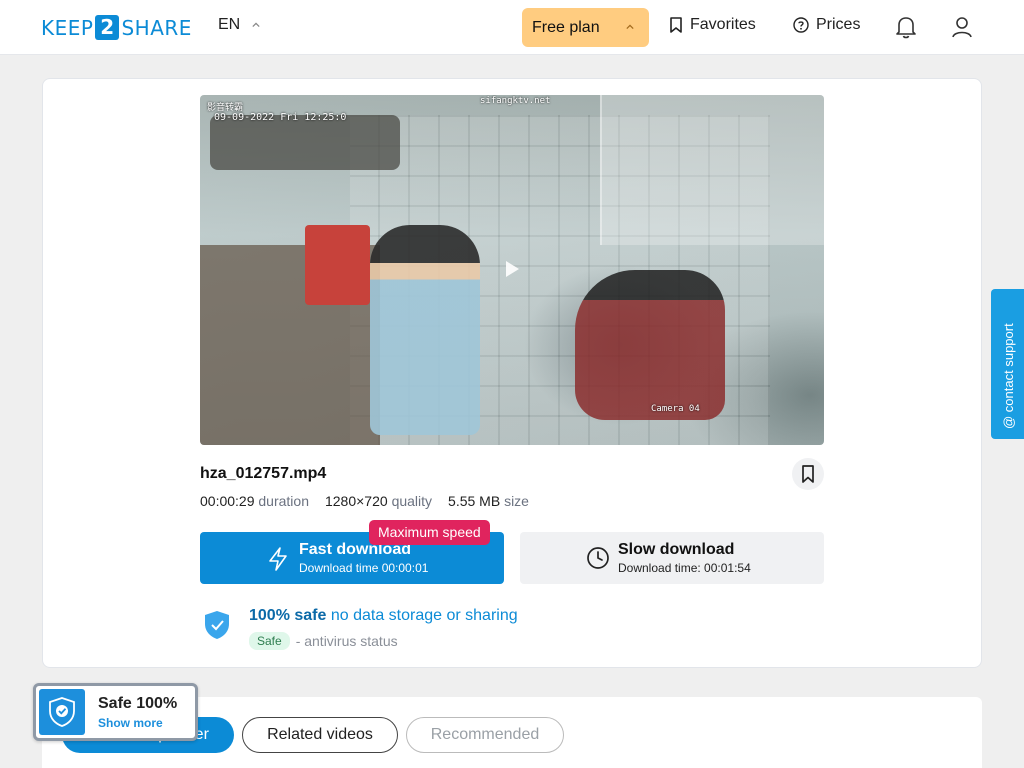  What do you see at coordinates (429, 532) in the screenshot?
I see `maximum-speed-badge: Maximum speed` at bounding box center [429, 532].